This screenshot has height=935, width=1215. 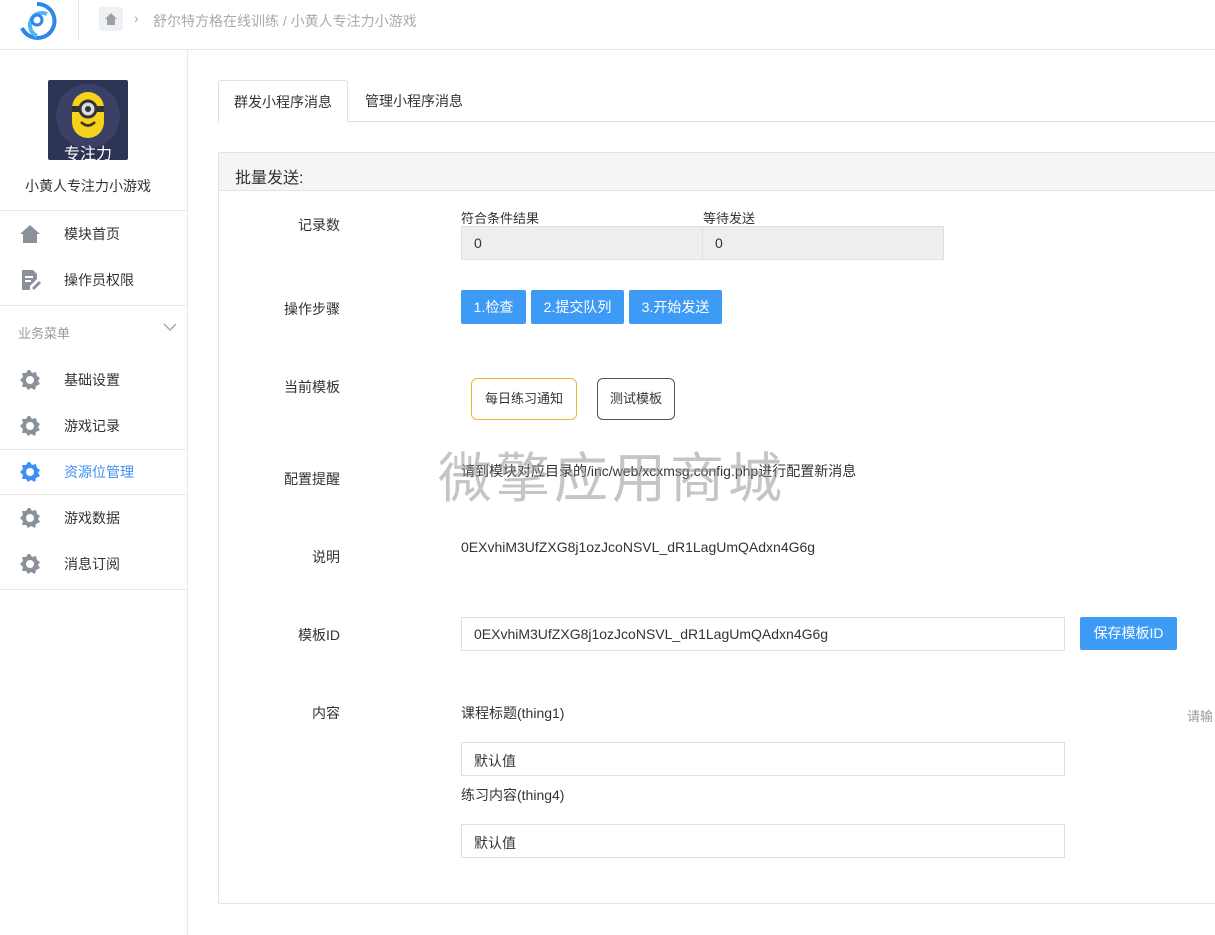 I want to click on tab-bar: 群发小程序消息 管理小程序消息, so click(x=716, y=101).